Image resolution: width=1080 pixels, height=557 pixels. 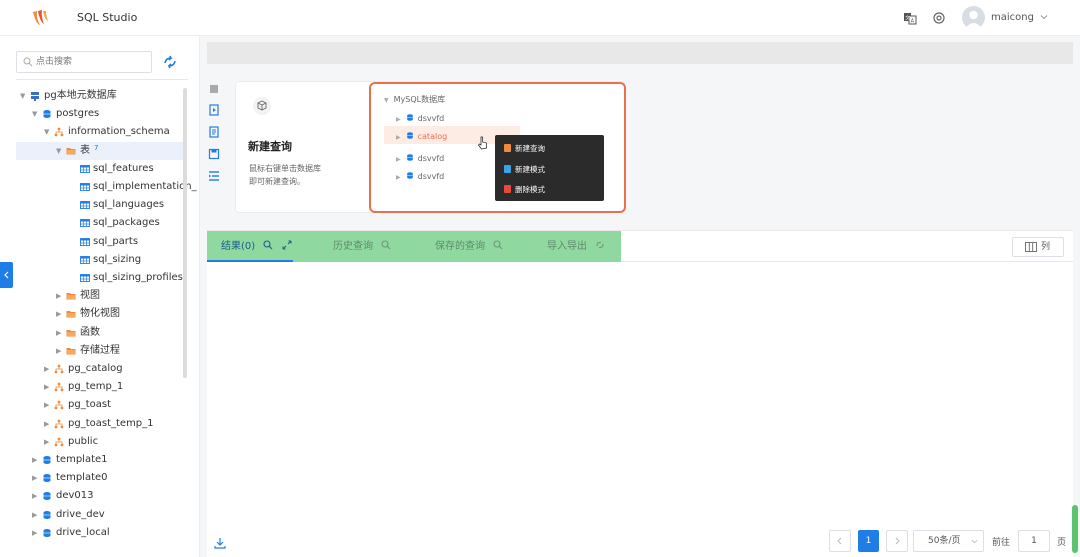 I want to click on download-icon, so click(x=220, y=543).